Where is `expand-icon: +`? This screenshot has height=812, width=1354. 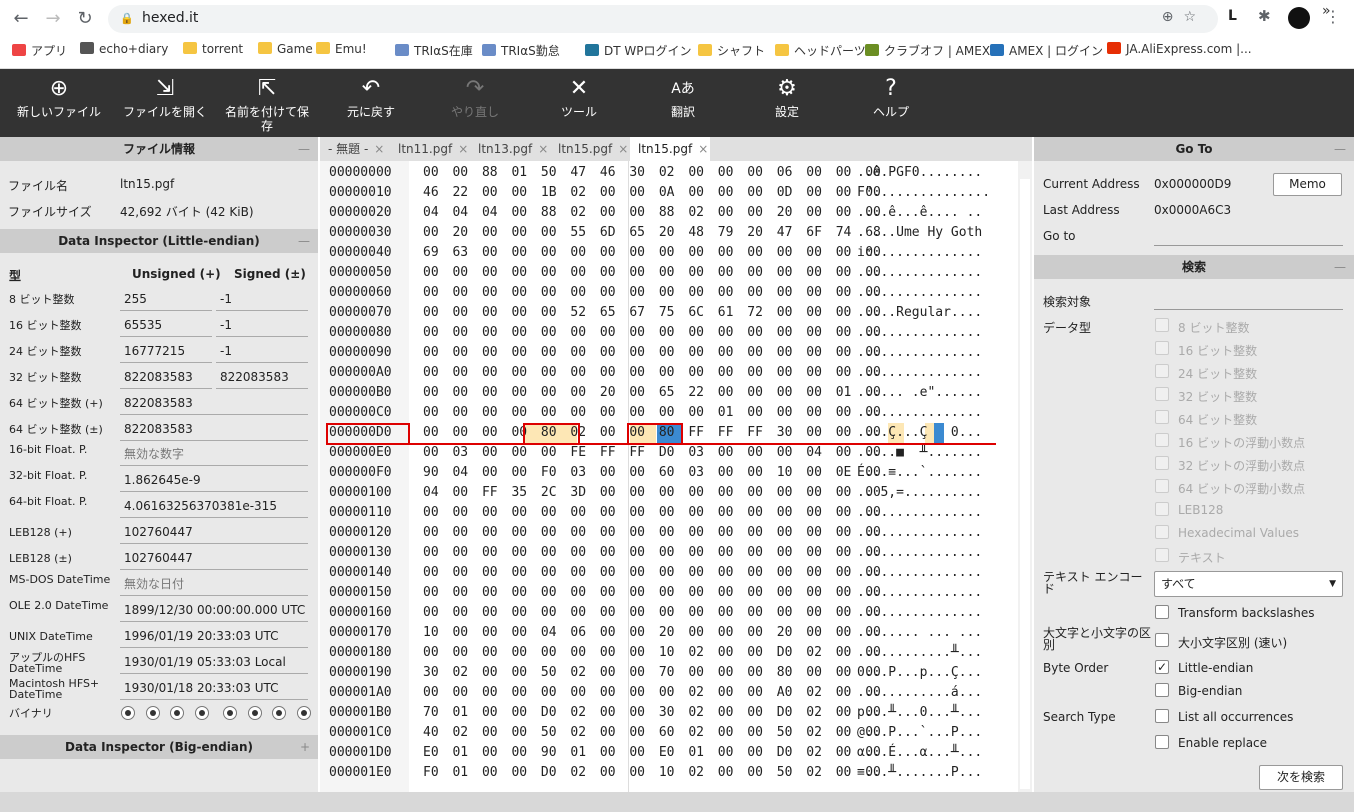
expand-icon: + is located at coordinates (305, 747).